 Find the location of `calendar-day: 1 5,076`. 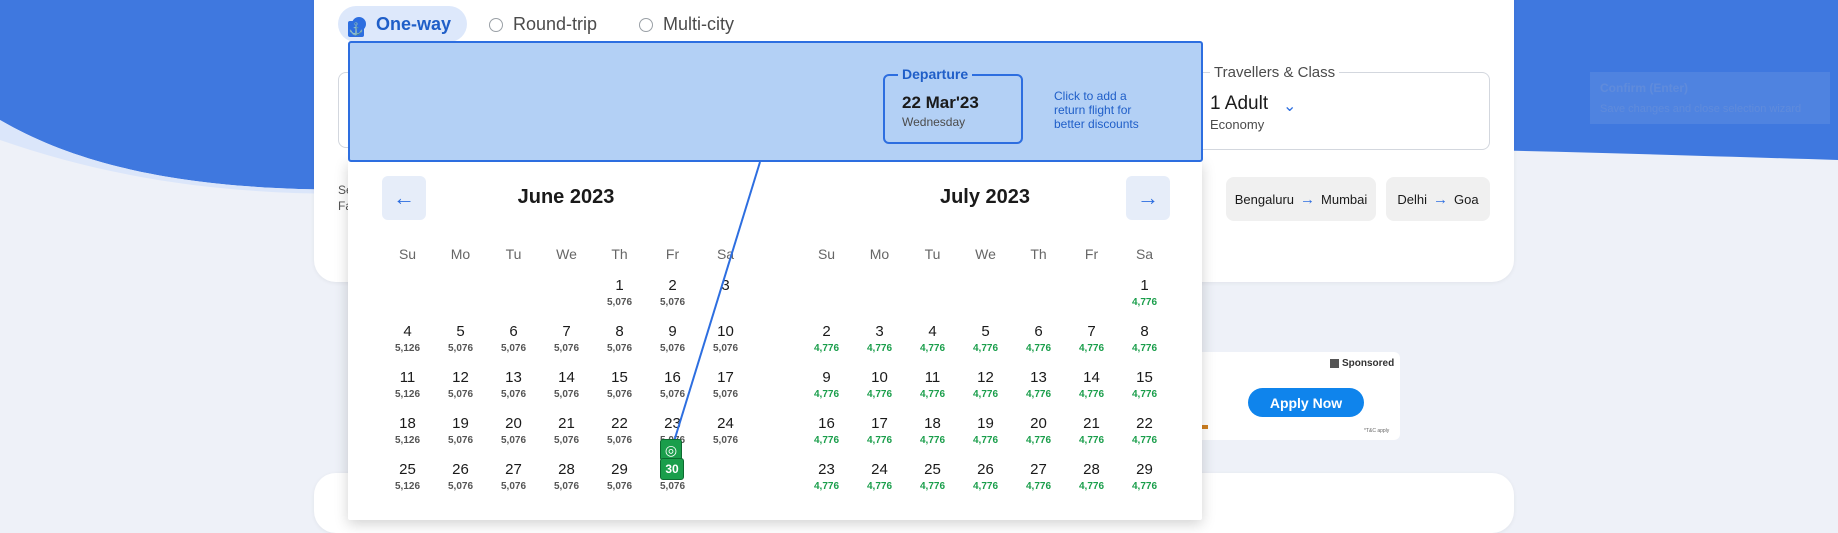

calendar-day: 1 5,076 is located at coordinates (619, 299).